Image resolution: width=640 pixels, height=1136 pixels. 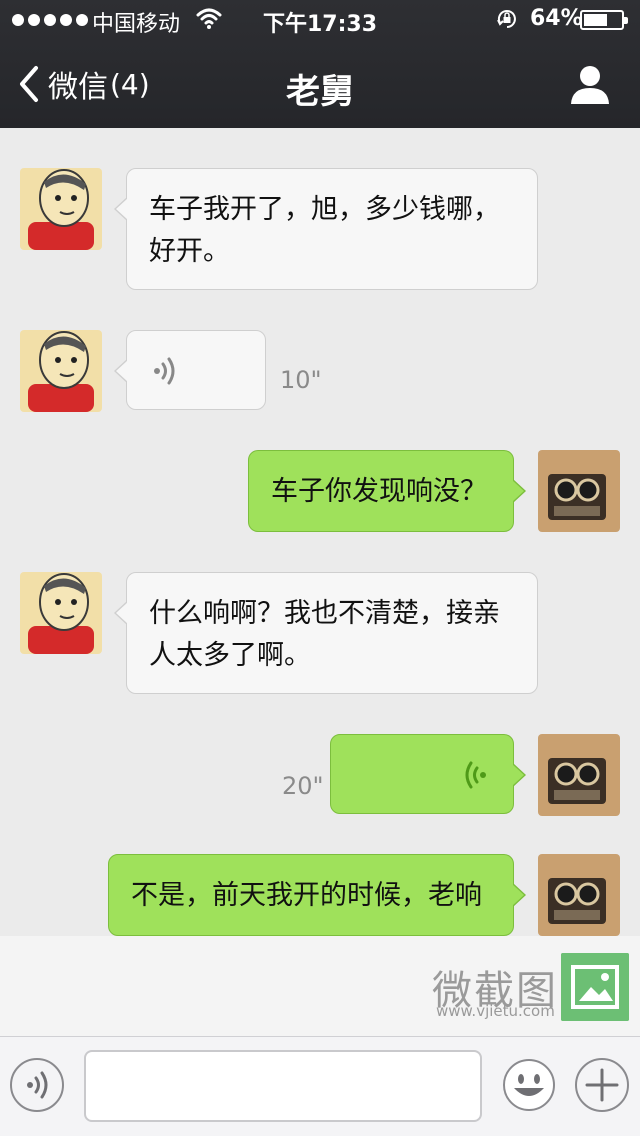 I want to click on header: 中国移动 下午17:33 64% 微信 (4) 老舅, so click(x=320, y=64).